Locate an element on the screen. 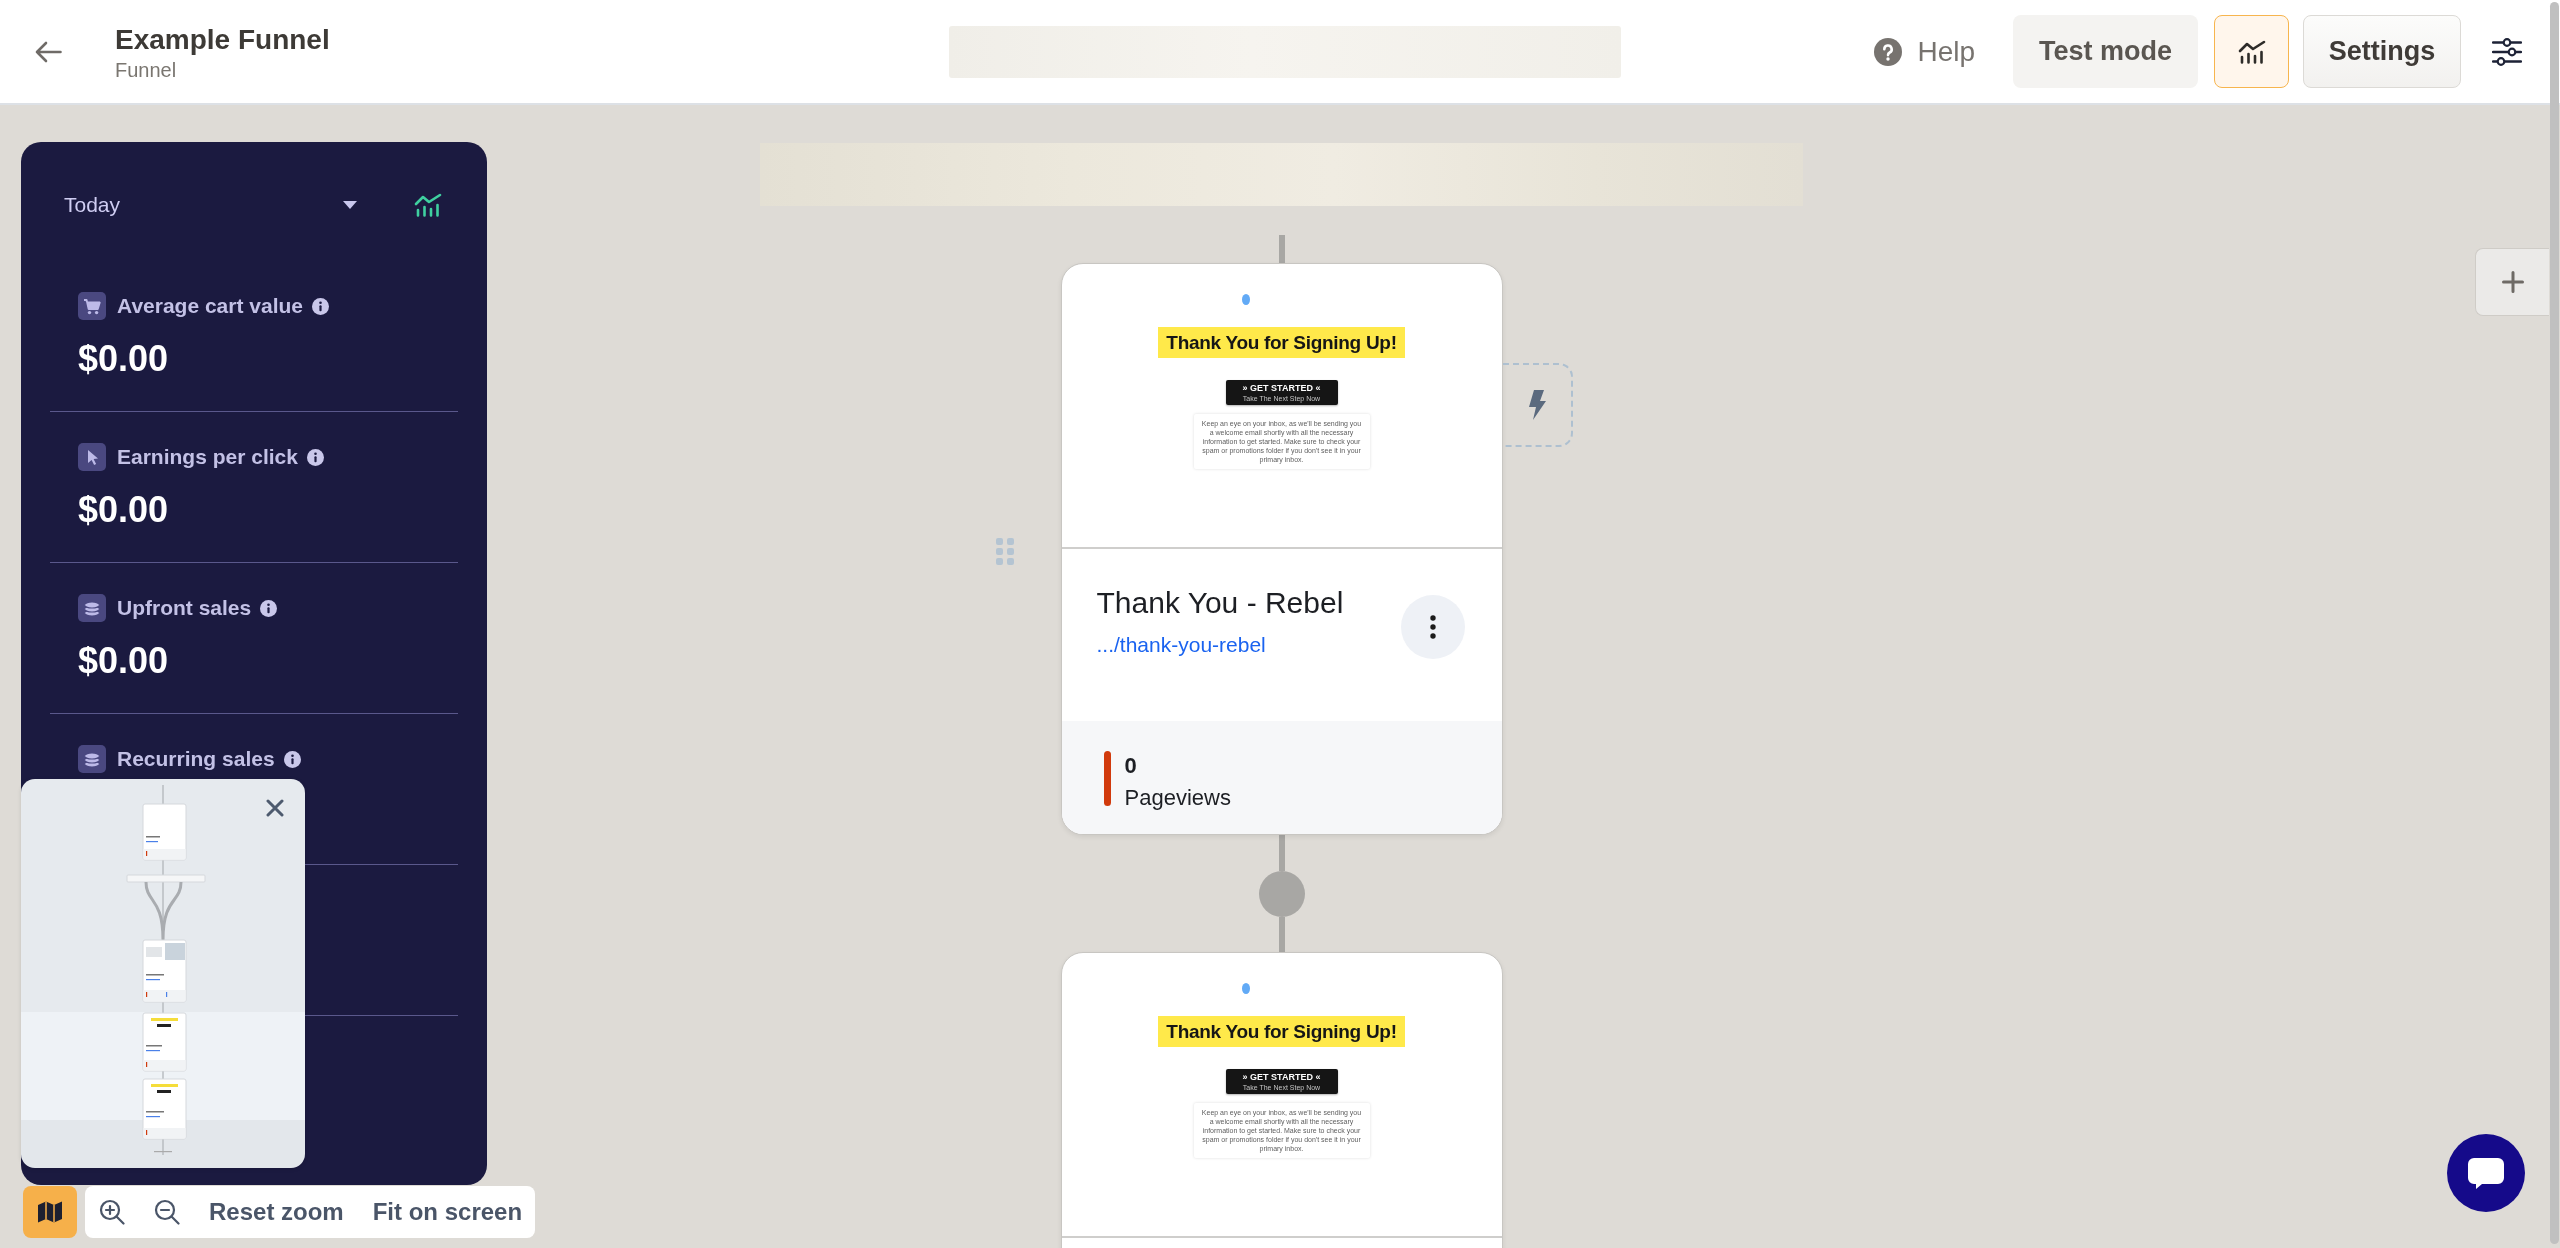 The width and height of the screenshot is (2560, 1248). close-icon is located at coordinates (275, 808).